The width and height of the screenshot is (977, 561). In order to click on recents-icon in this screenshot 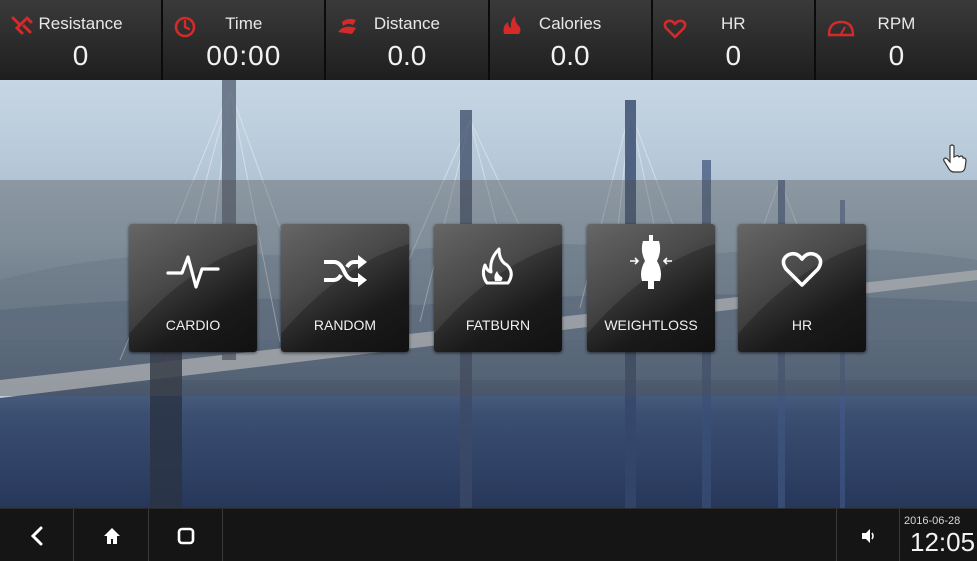, I will do `click(185, 535)`.